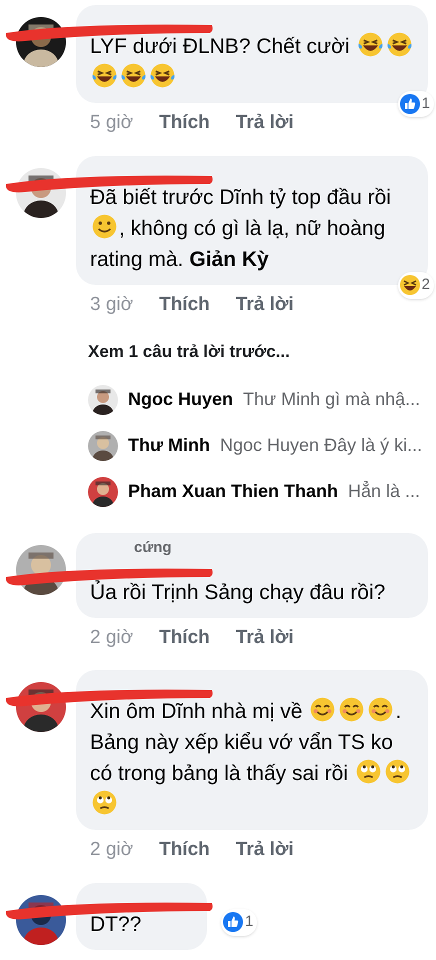  Describe the element at coordinates (153, 548) in the screenshot. I see `badge-text: cứng` at that location.